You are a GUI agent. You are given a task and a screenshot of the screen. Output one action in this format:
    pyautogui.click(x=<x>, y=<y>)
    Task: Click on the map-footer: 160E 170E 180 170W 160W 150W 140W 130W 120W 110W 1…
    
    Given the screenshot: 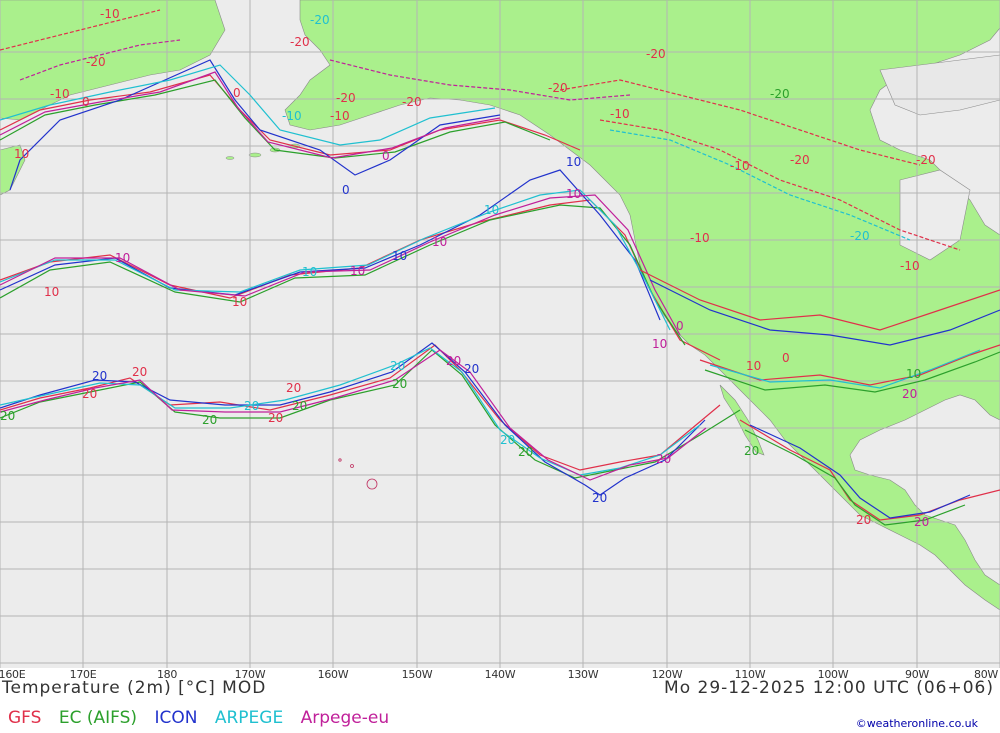 What is the action you would take?
    pyautogui.click(x=500, y=700)
    